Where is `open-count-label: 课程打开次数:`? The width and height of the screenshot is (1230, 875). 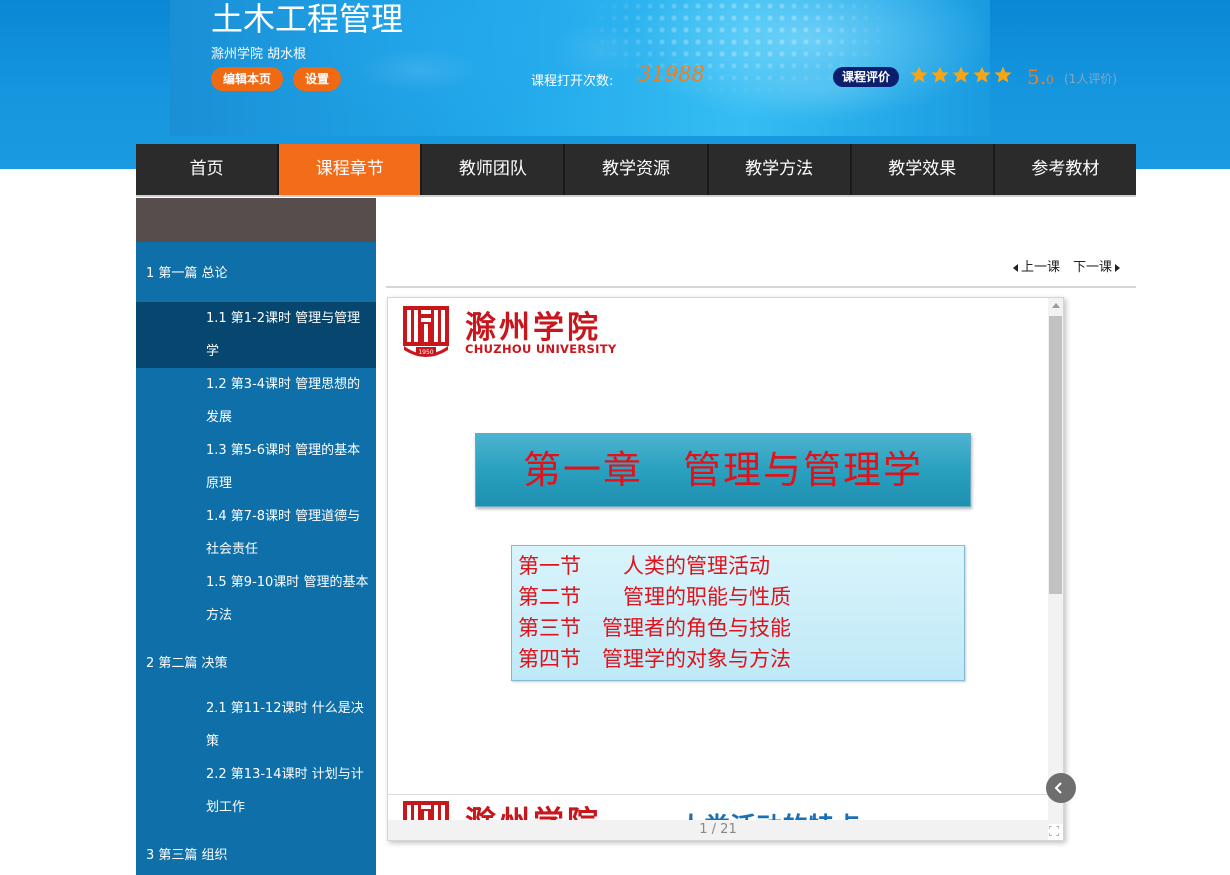 open-count-label: 课程打开次数: is located at coordinates (572, 81).